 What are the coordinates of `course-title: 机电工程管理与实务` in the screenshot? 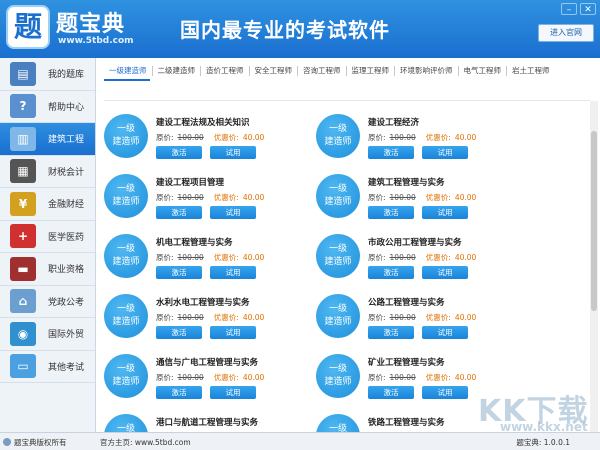 It's located at (194, 243).